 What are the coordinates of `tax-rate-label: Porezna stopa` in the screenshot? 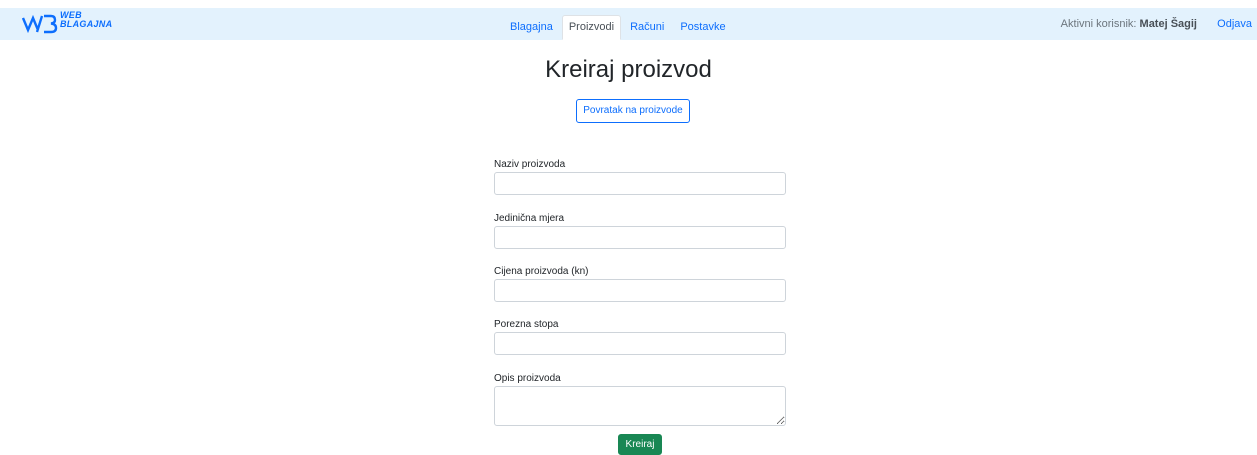 It's located at (526, 324).